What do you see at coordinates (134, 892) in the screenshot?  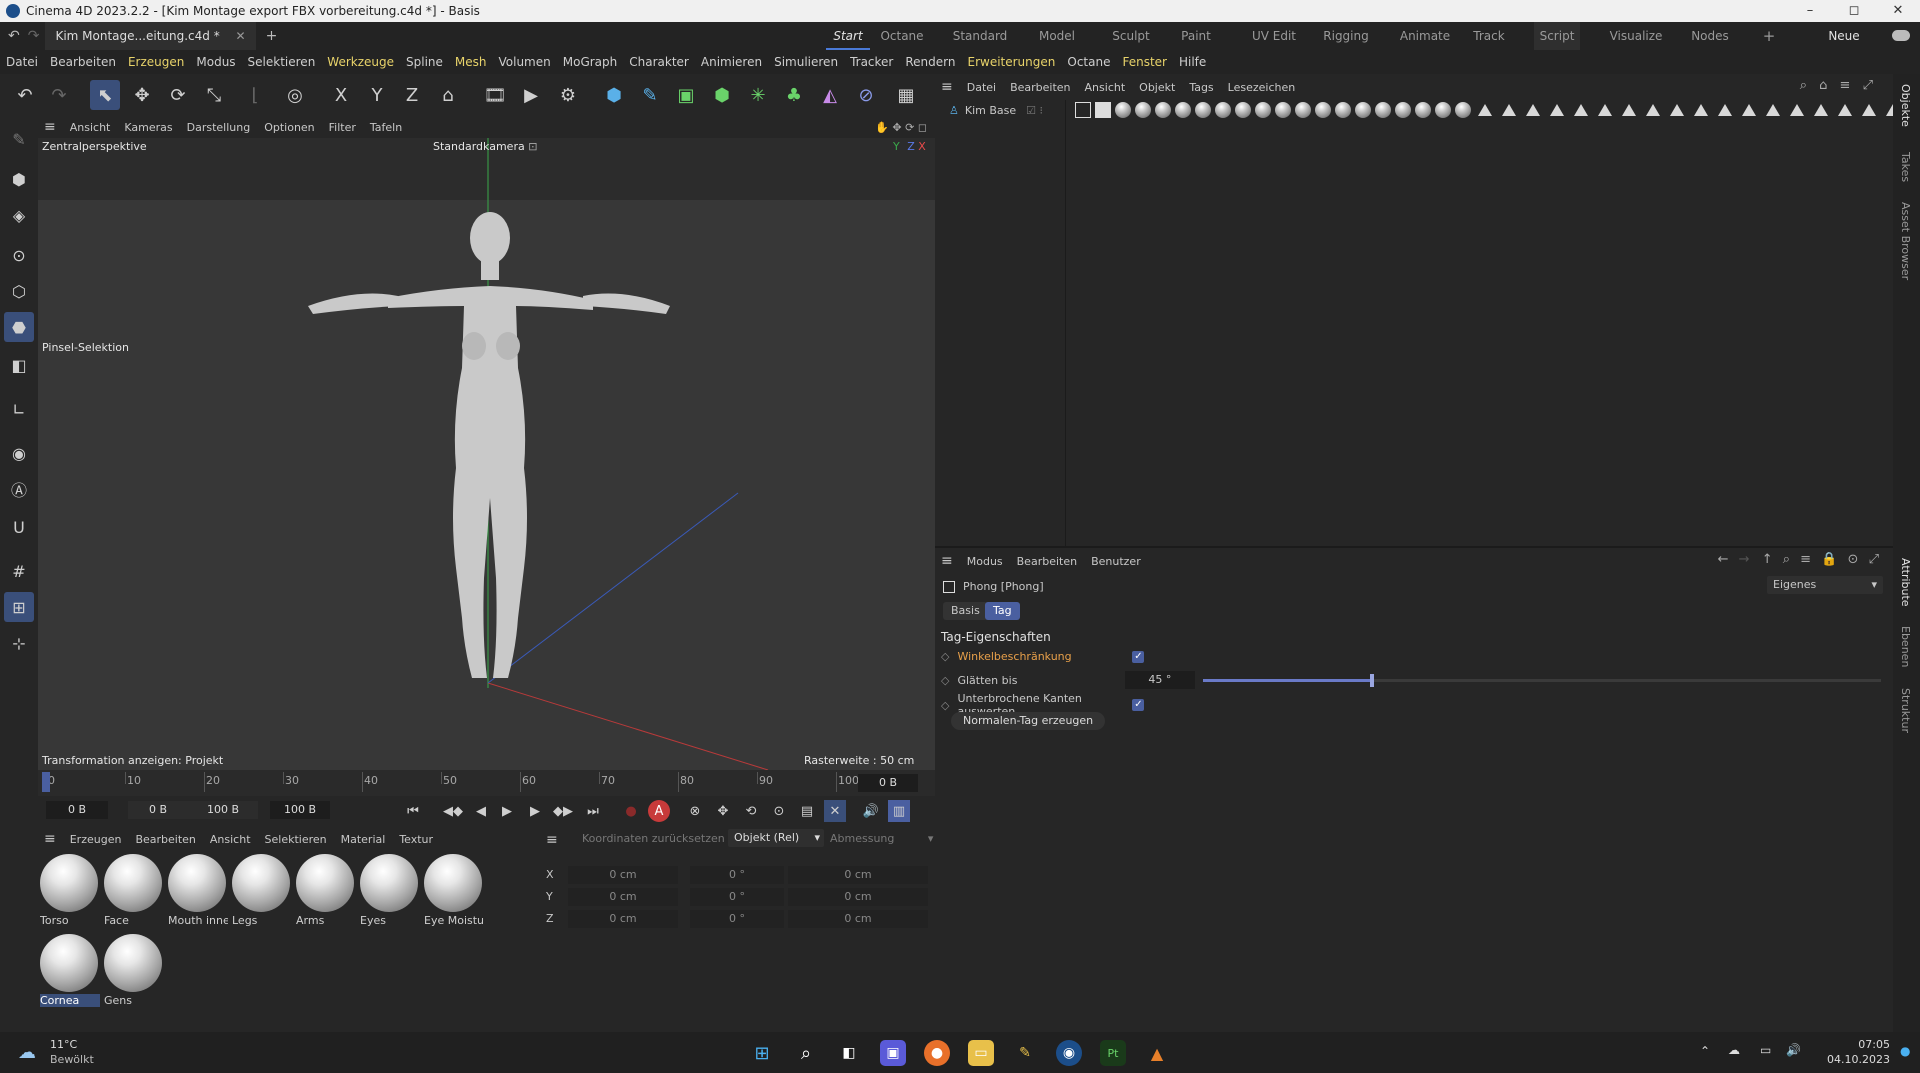 I see `material-swatch: Face` at bounding box center [134, 892].